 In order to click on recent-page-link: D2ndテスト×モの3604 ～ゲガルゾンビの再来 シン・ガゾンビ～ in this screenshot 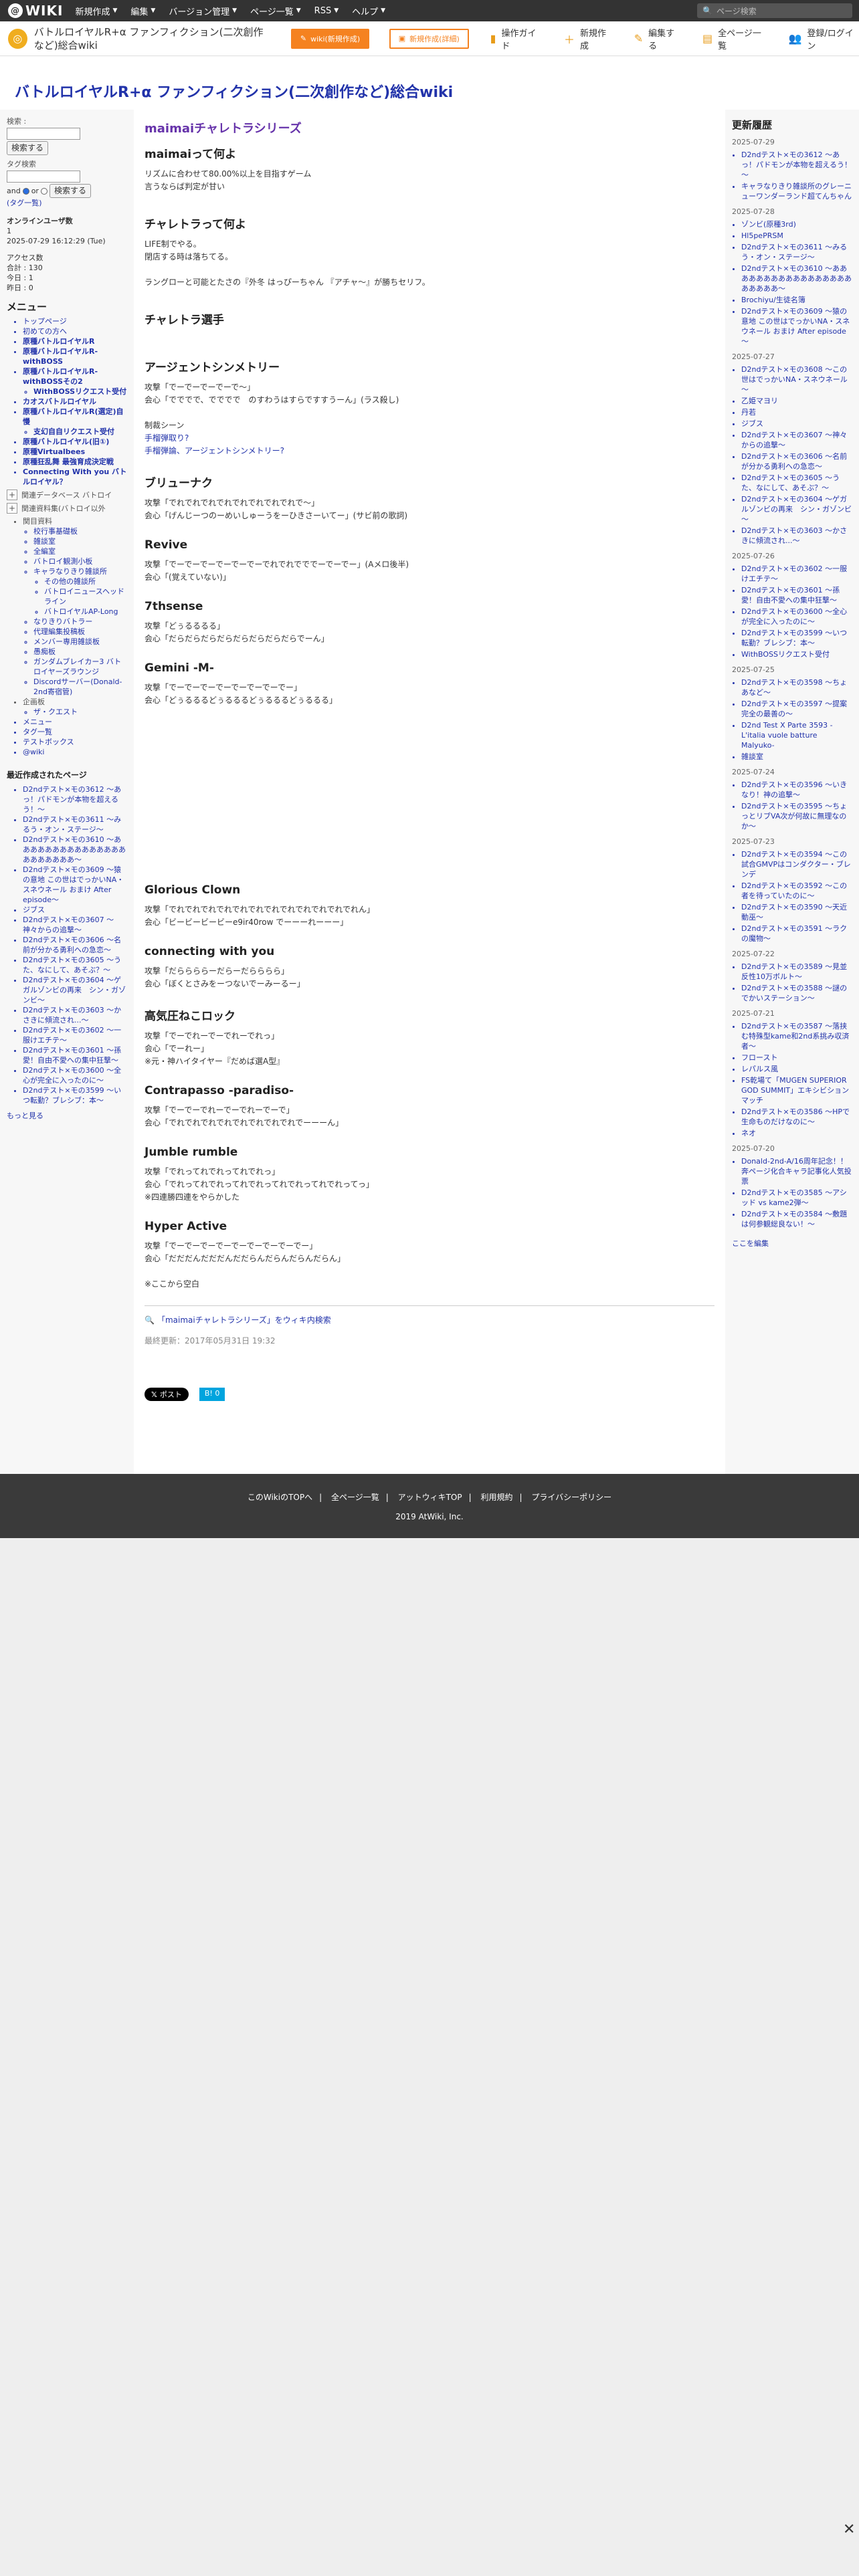, I will do `click(75, 990)`.